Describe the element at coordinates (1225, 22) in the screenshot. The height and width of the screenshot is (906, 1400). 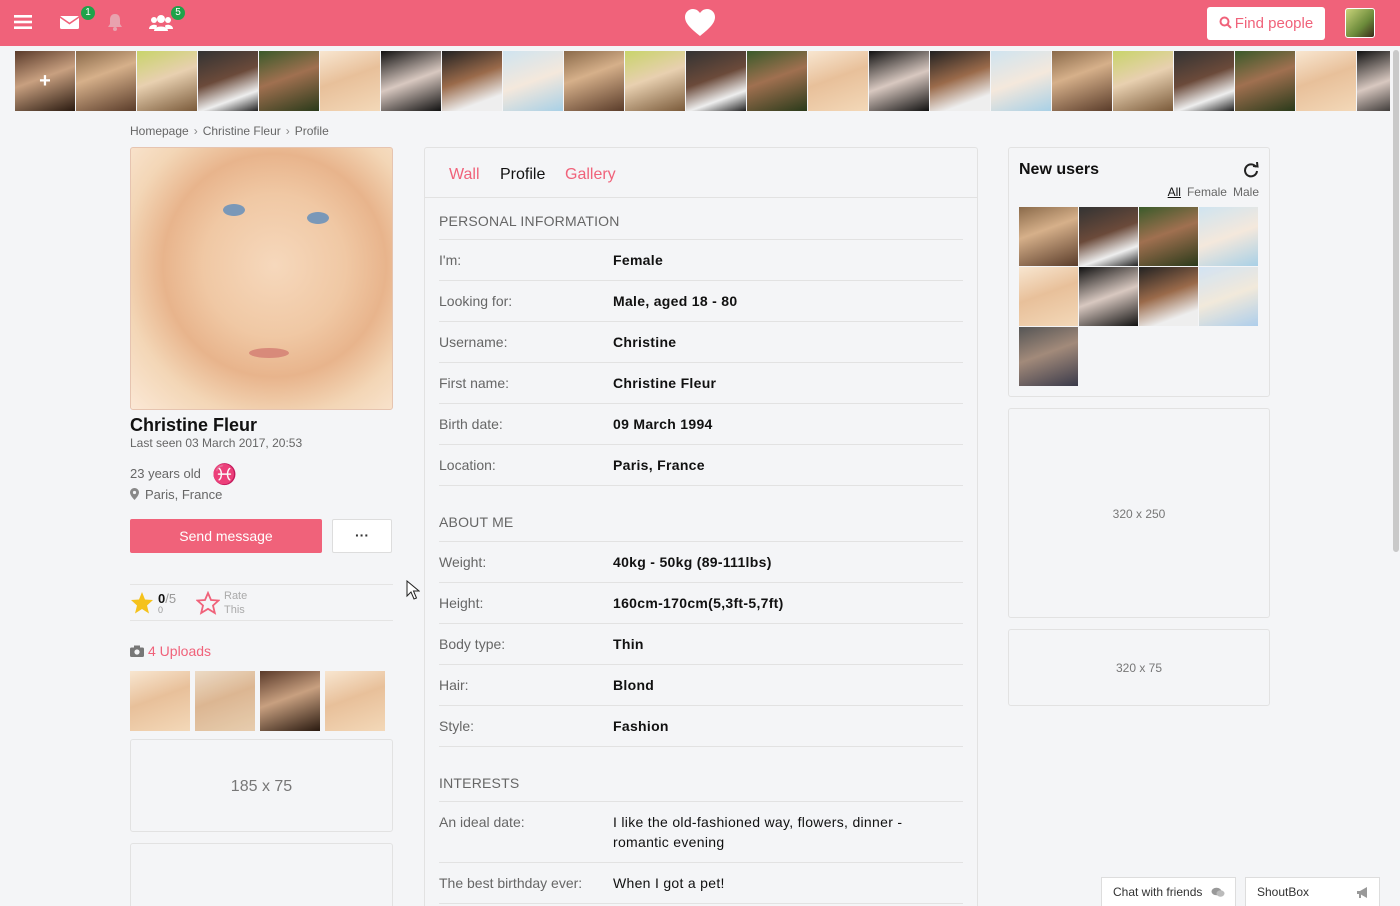
I see `search-icon` at that location.